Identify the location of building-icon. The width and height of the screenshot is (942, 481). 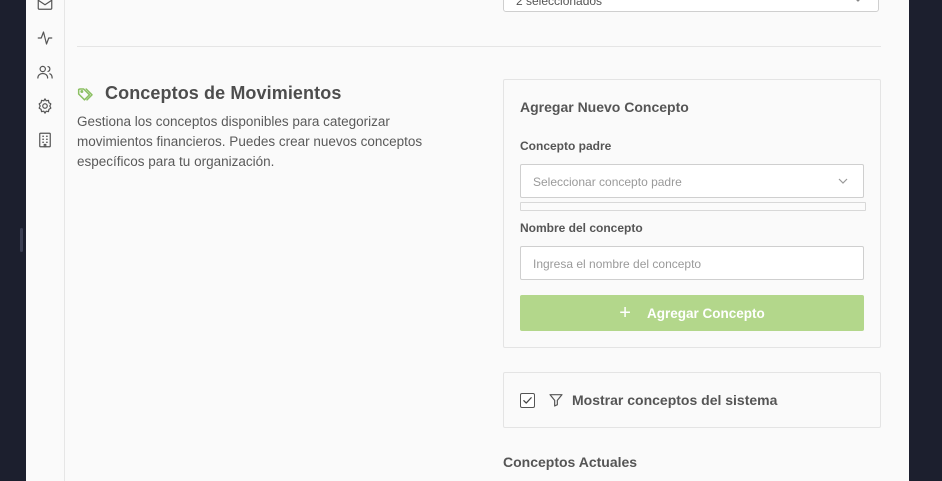
(45, 140).